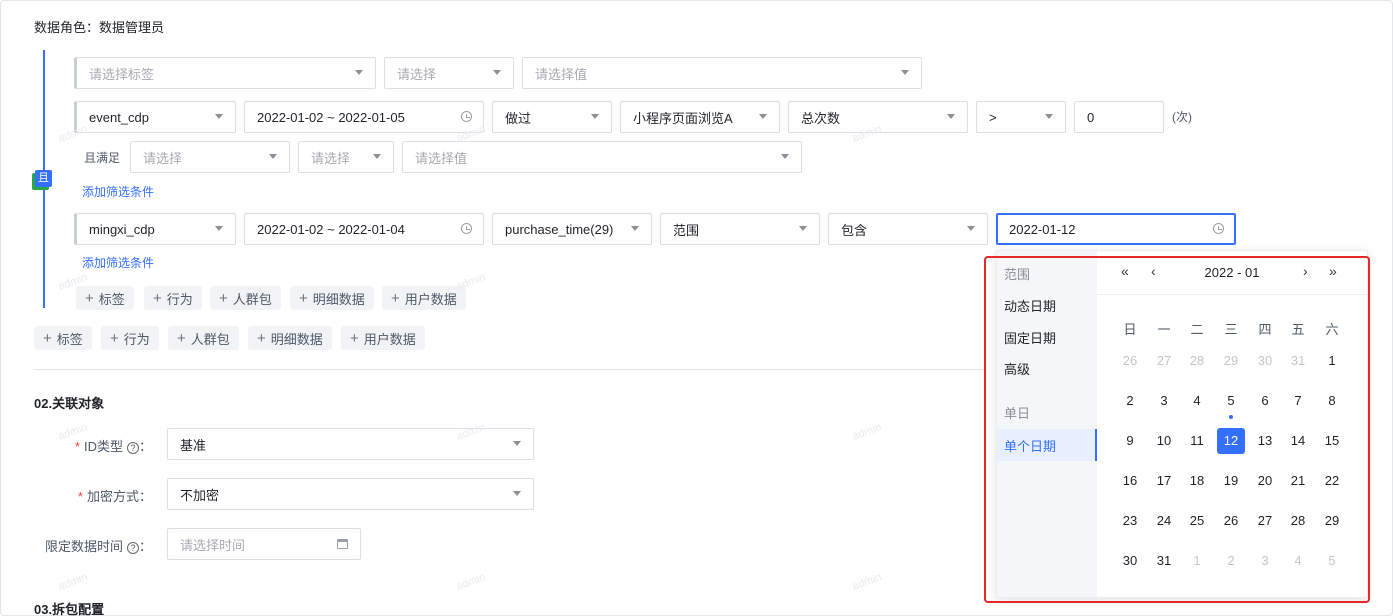 Image resolution: width=1393 pixels, height=616 pixels. What do you see at coordinates (1021, 117) in the screenshot?
I see `compare-select: >` at bounding box center [1021, 117].